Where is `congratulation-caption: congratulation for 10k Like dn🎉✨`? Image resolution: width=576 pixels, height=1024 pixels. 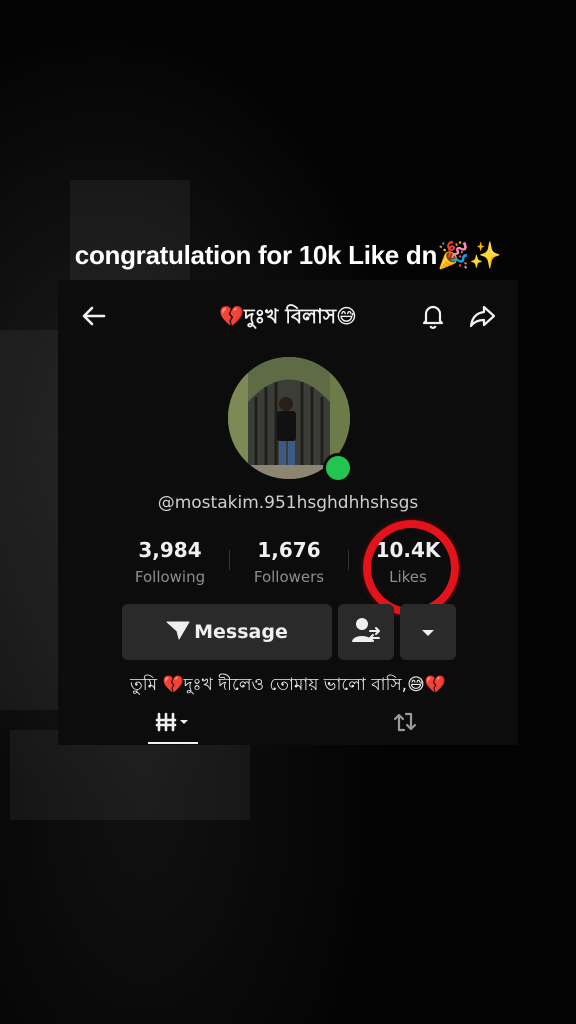 congratulation-caption: congratulation for 10k Like dn🎉✨ is located at coordinates (288, 255).